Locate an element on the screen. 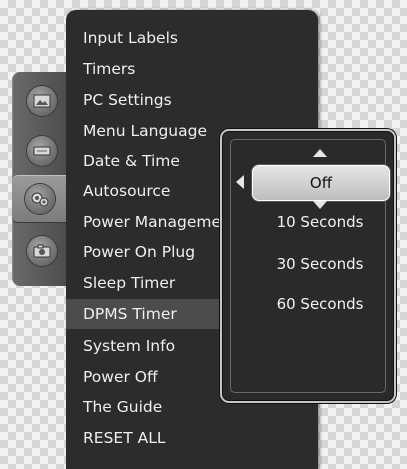 The height and width of the screenshot is (469, 407). tab-camera is located at coordinates (42, 251).